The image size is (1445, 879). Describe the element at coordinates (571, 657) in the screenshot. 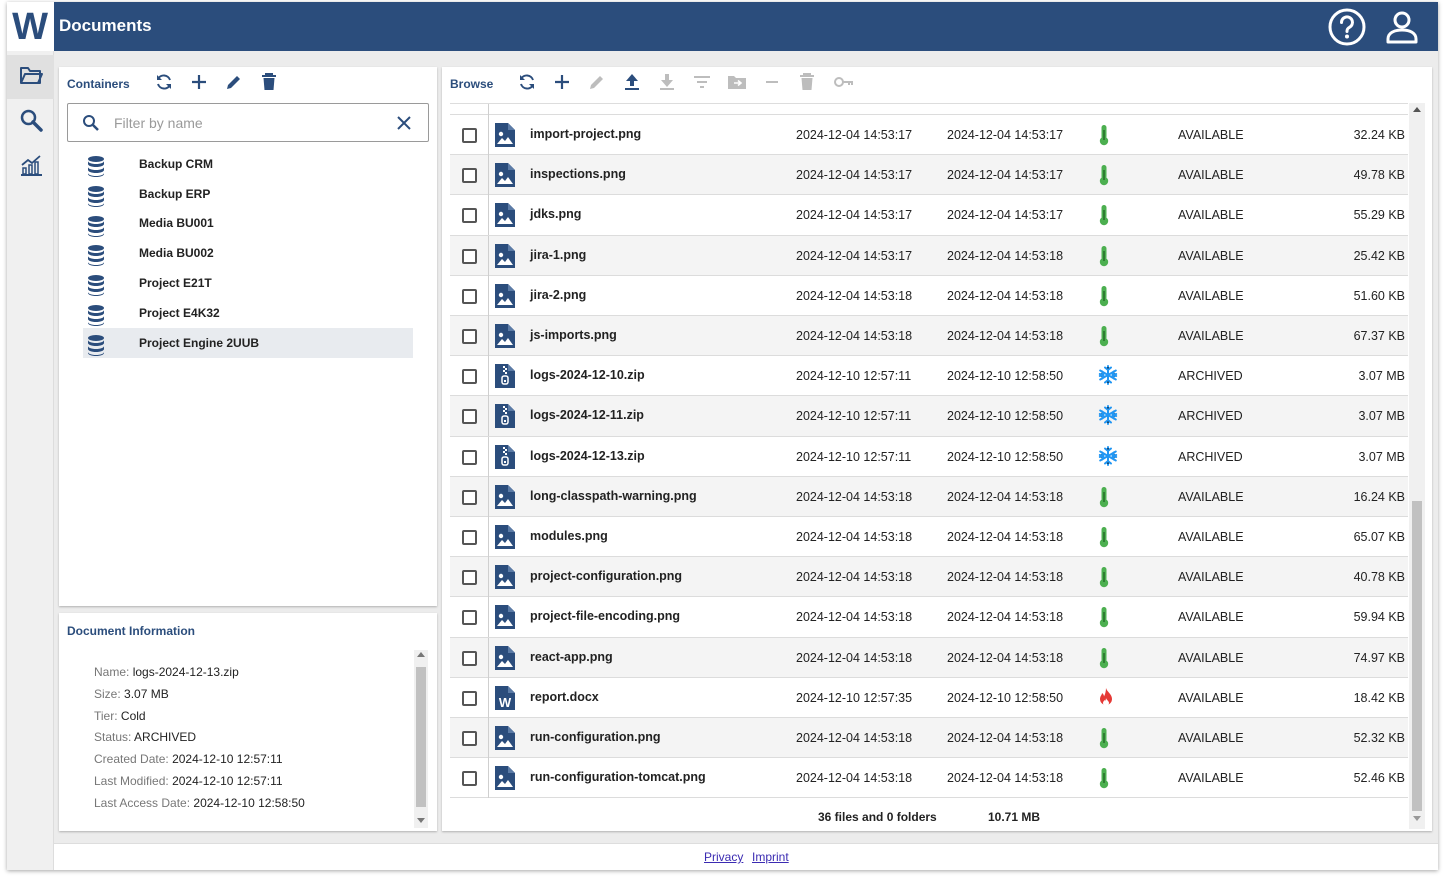

I see `file-name: react-app.png` at that location.